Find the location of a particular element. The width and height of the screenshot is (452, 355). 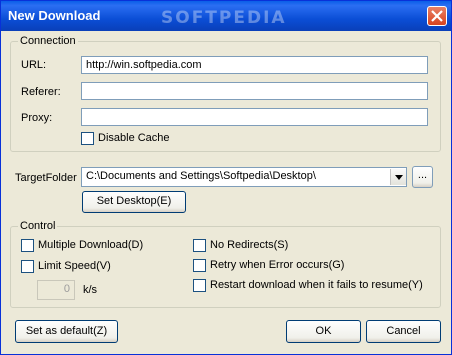

proxy-input is located at coordinates (254, 117).